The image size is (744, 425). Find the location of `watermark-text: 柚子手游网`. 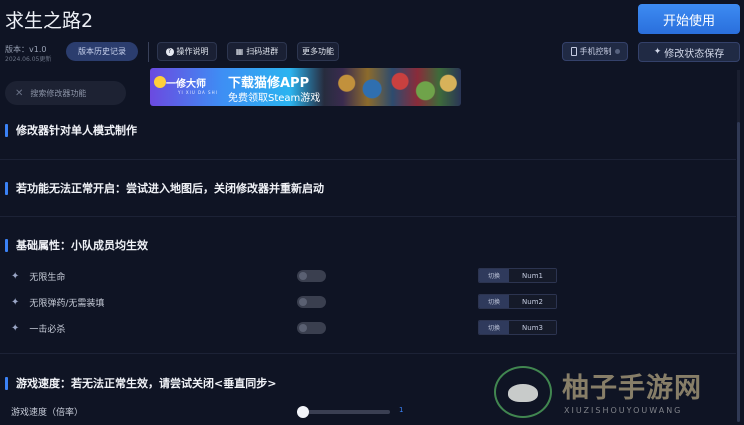

watermark-text: 柚子手游网 is located at coordinates (632, 388).